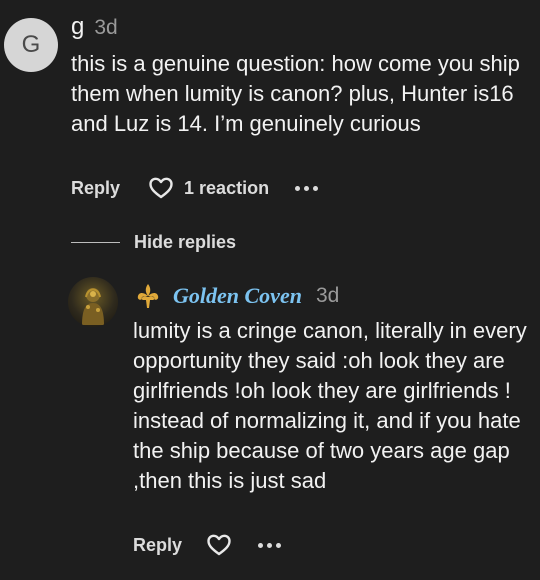 The width and height of the screenshot is (540, 580). I want to click on reply-header: Golden Coven 3d, so click(236, 296).